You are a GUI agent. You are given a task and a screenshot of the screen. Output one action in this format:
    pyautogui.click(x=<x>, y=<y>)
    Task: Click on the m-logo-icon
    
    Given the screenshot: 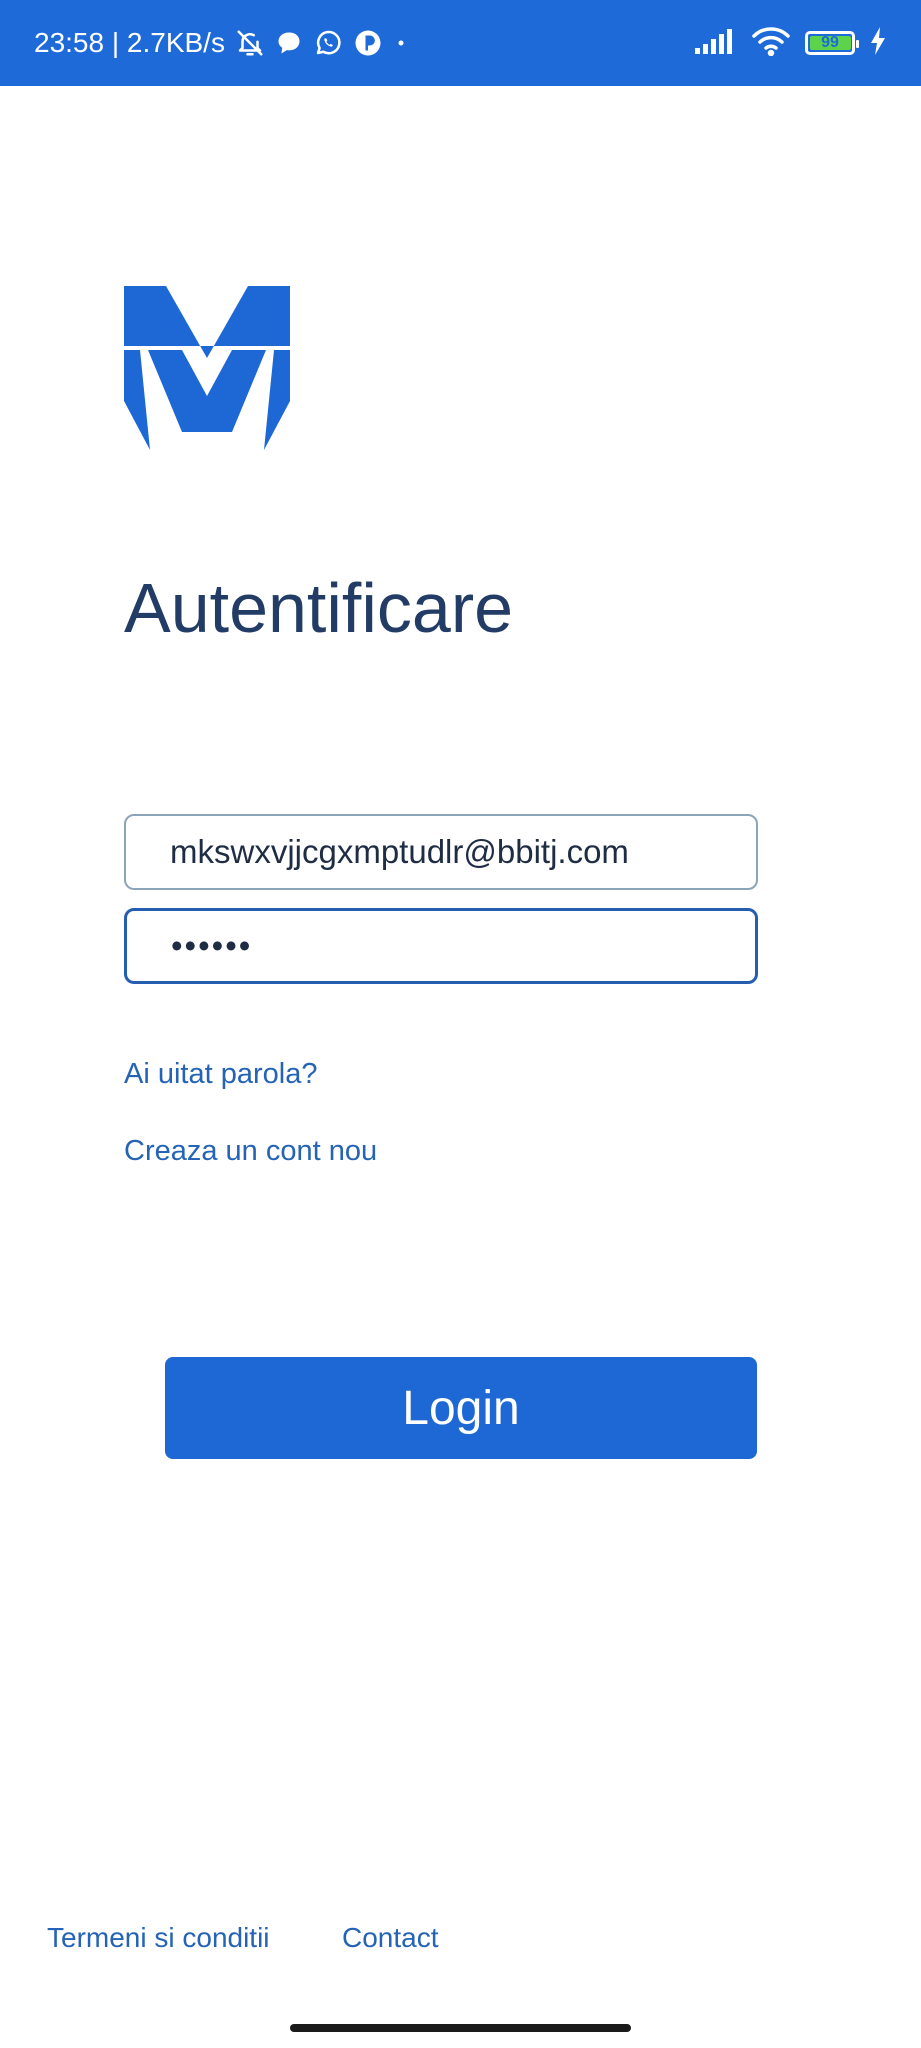 What is the action you would take?
    pyautogui.click(x=207, y=368)
    